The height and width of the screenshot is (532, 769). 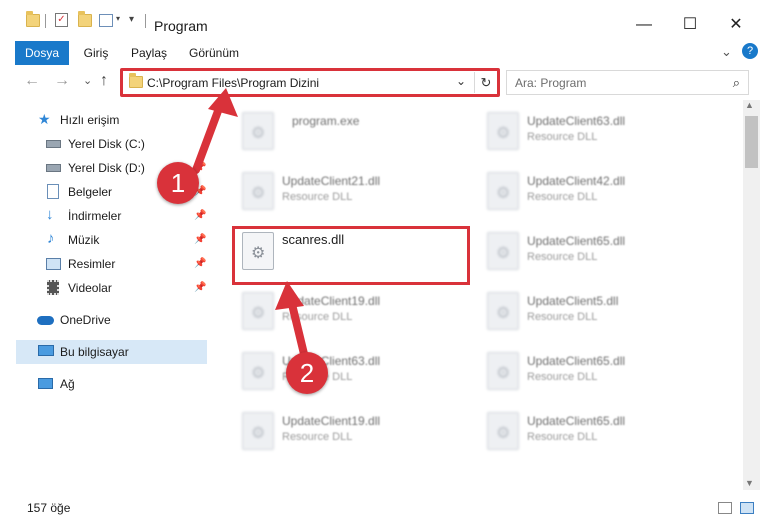 I want to click on step-1-badge: 1, so click(x=178, y=183).